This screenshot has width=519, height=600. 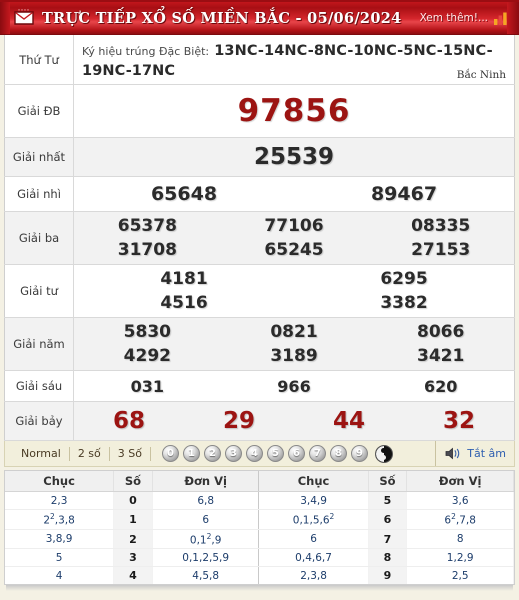 What do you see at coordinates (441, 356) in the screenshot?
I see `prize-number: 3421` at bounding box center [441, 356].